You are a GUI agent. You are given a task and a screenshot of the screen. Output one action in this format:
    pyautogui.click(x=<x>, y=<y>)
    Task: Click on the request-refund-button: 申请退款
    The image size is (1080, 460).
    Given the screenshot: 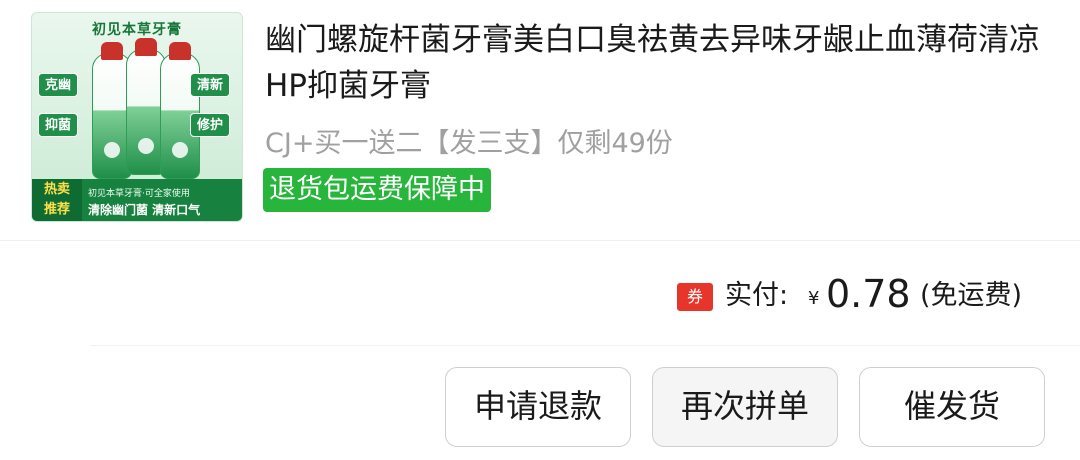 What is the action you would take?
    pyautogui.click(x=538, y=407)
    